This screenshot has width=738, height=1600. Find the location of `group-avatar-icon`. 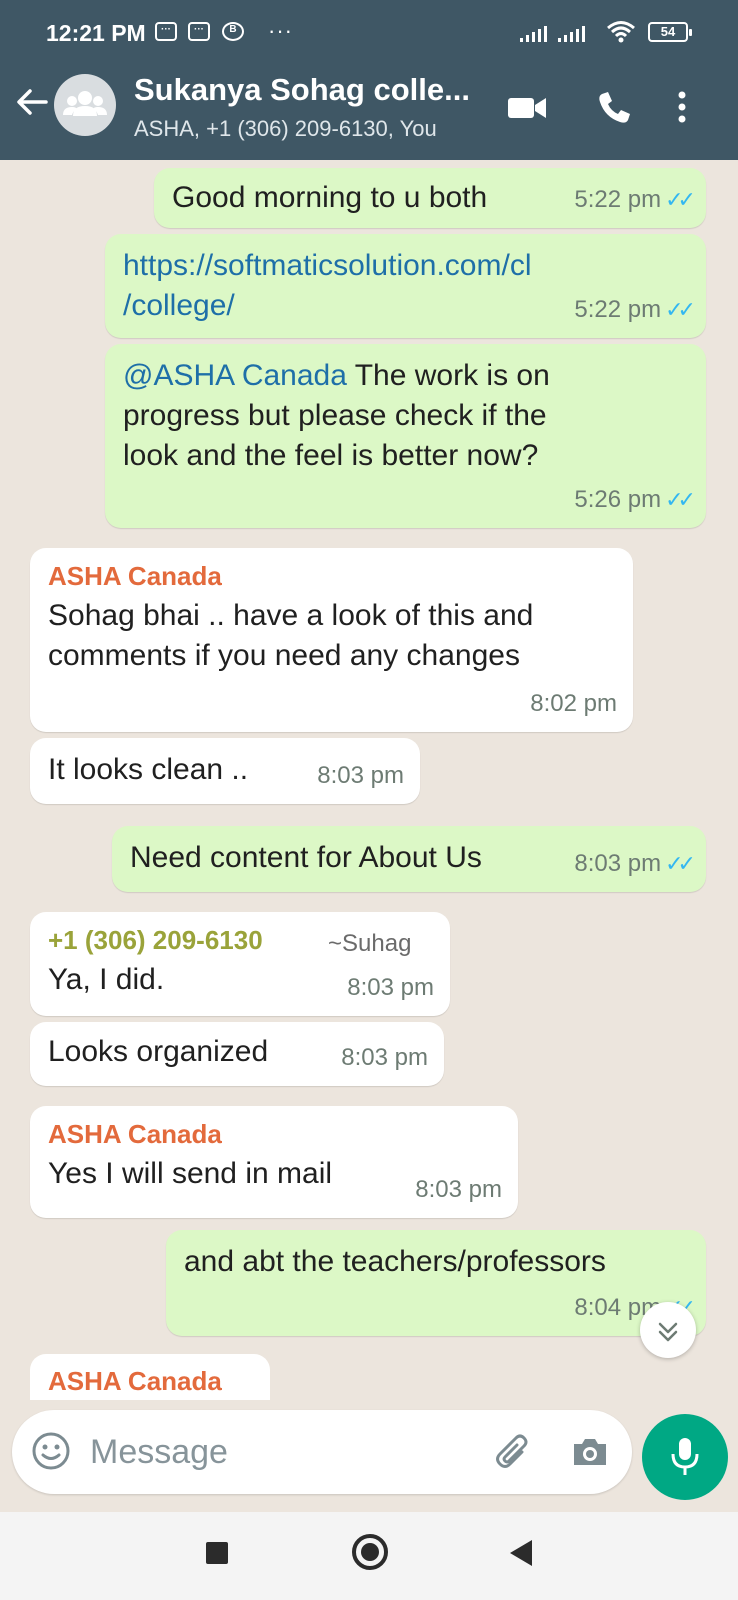

group-avatar-icon is located at coordinates (85, 105).